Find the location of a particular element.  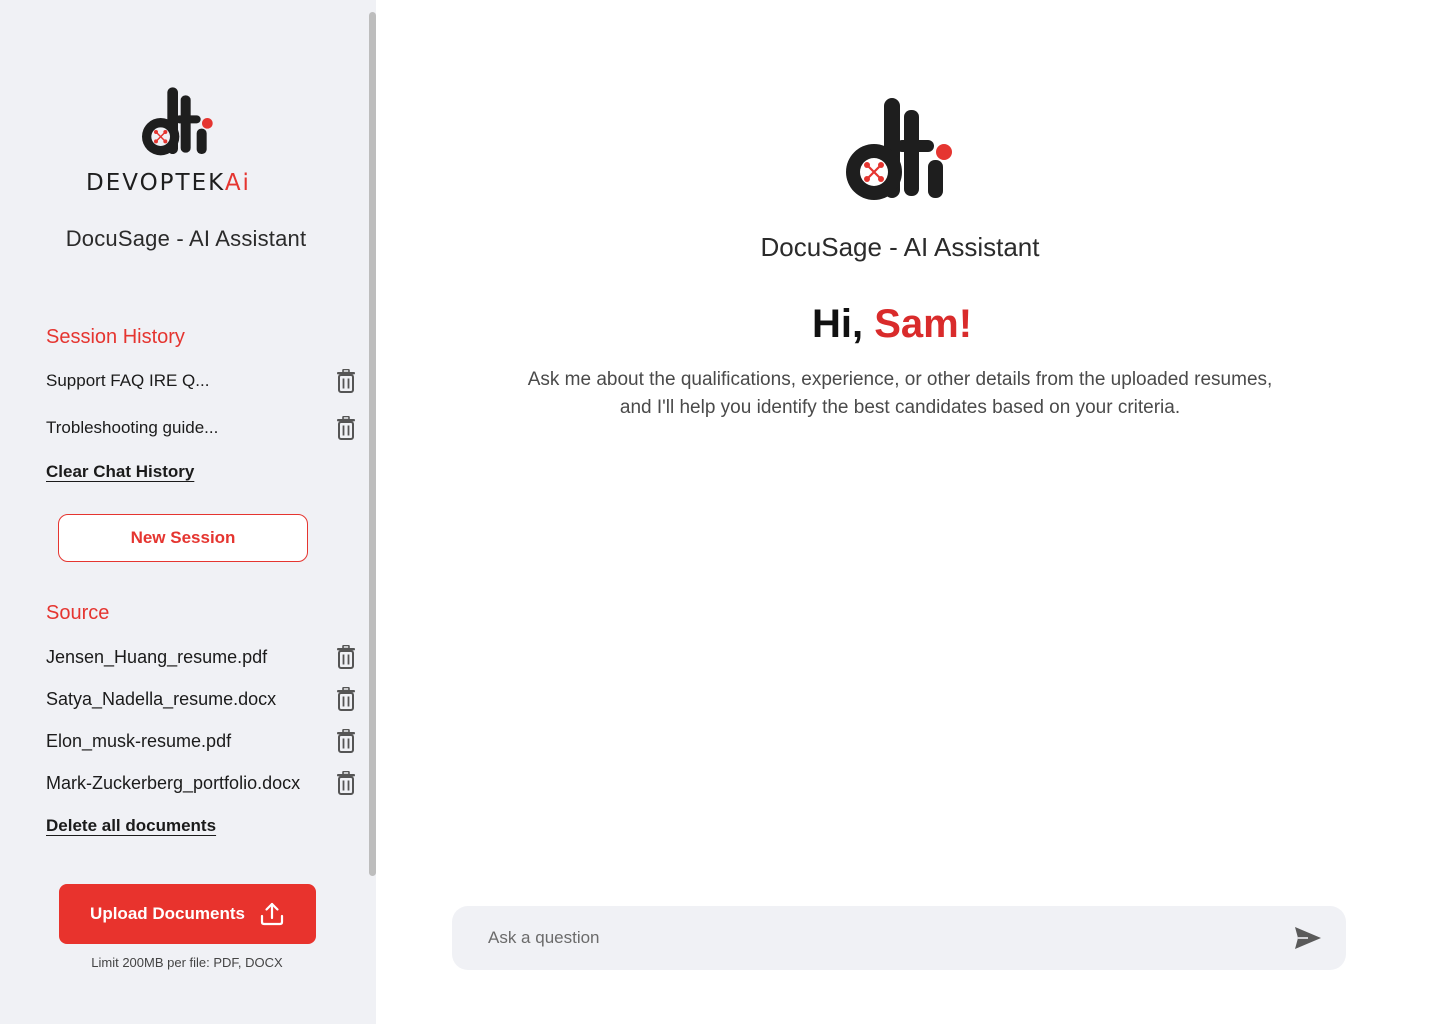

source-item: Mark-Zuckerberg_portfolio.docx is located at coordinates (201, 783).